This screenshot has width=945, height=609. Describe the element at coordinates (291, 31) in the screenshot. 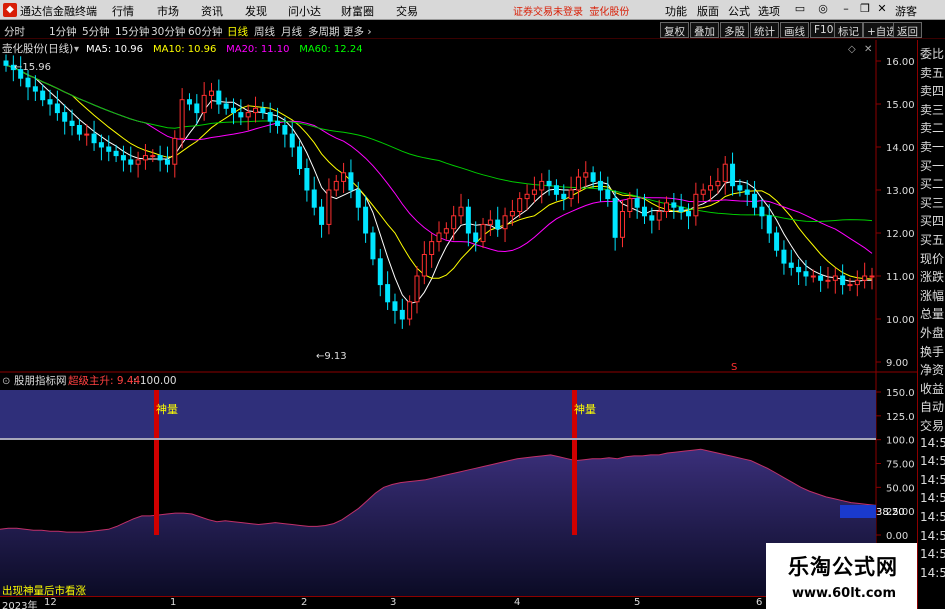

I see `period-monthly: 月线` at that location.